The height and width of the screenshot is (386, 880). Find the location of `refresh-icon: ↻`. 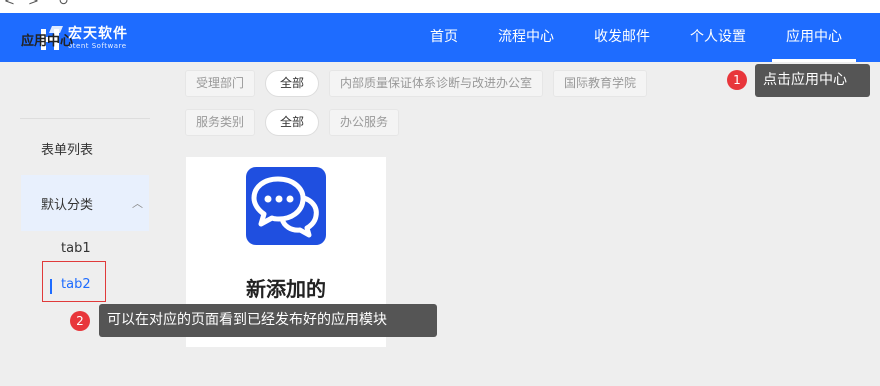

refresh-icon: ↻ is located at coordinates (63, 4).